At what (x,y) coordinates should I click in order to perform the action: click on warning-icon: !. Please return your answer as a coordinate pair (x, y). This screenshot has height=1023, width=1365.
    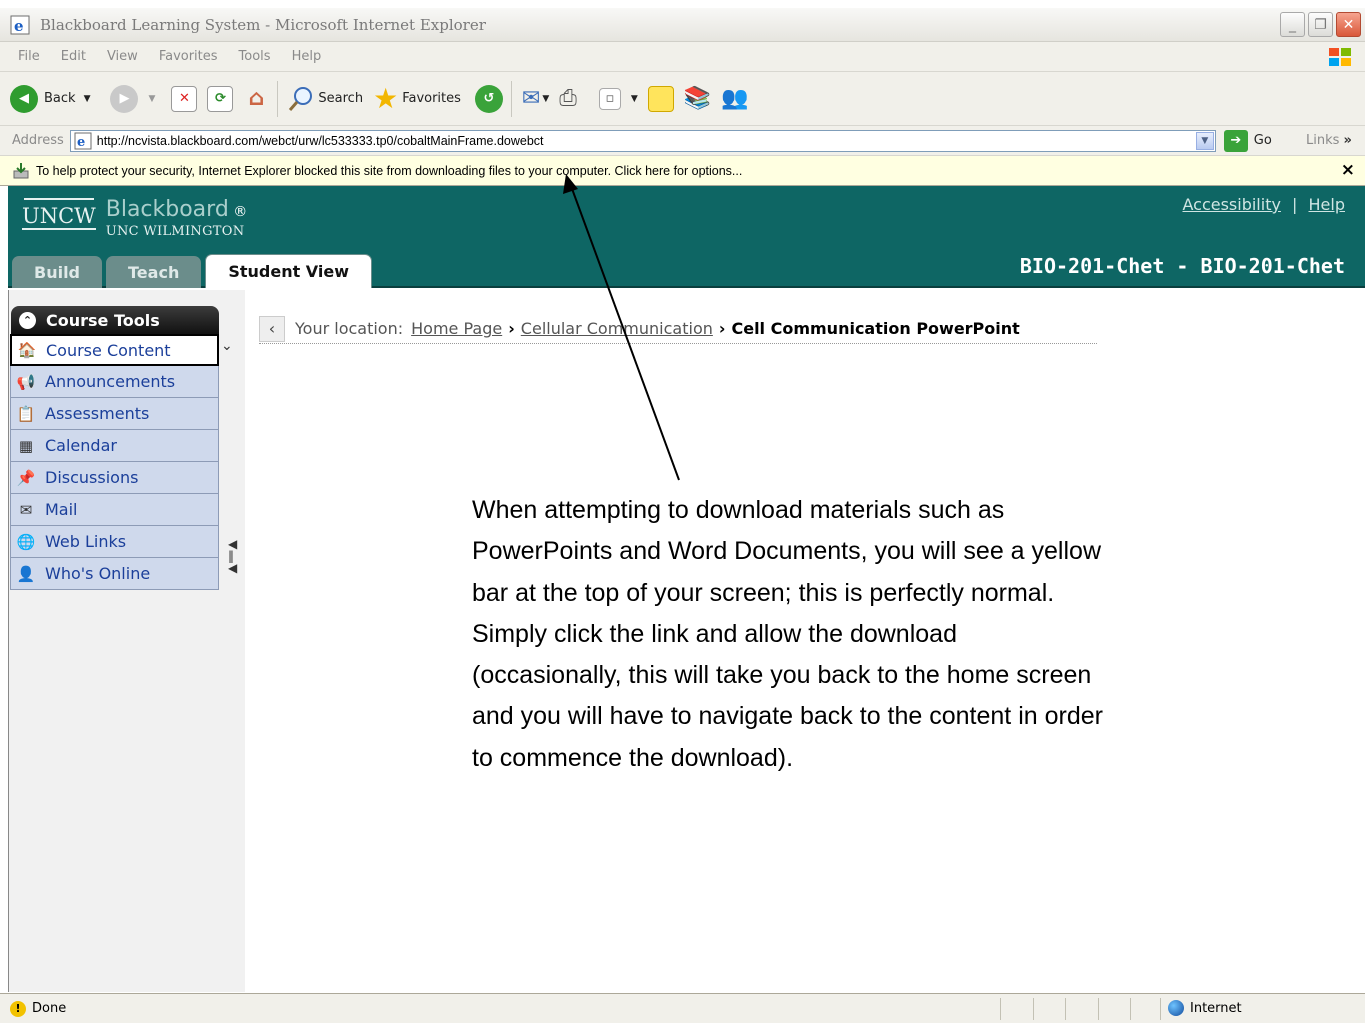
    Looking at the image, I should click on (18, 1008).